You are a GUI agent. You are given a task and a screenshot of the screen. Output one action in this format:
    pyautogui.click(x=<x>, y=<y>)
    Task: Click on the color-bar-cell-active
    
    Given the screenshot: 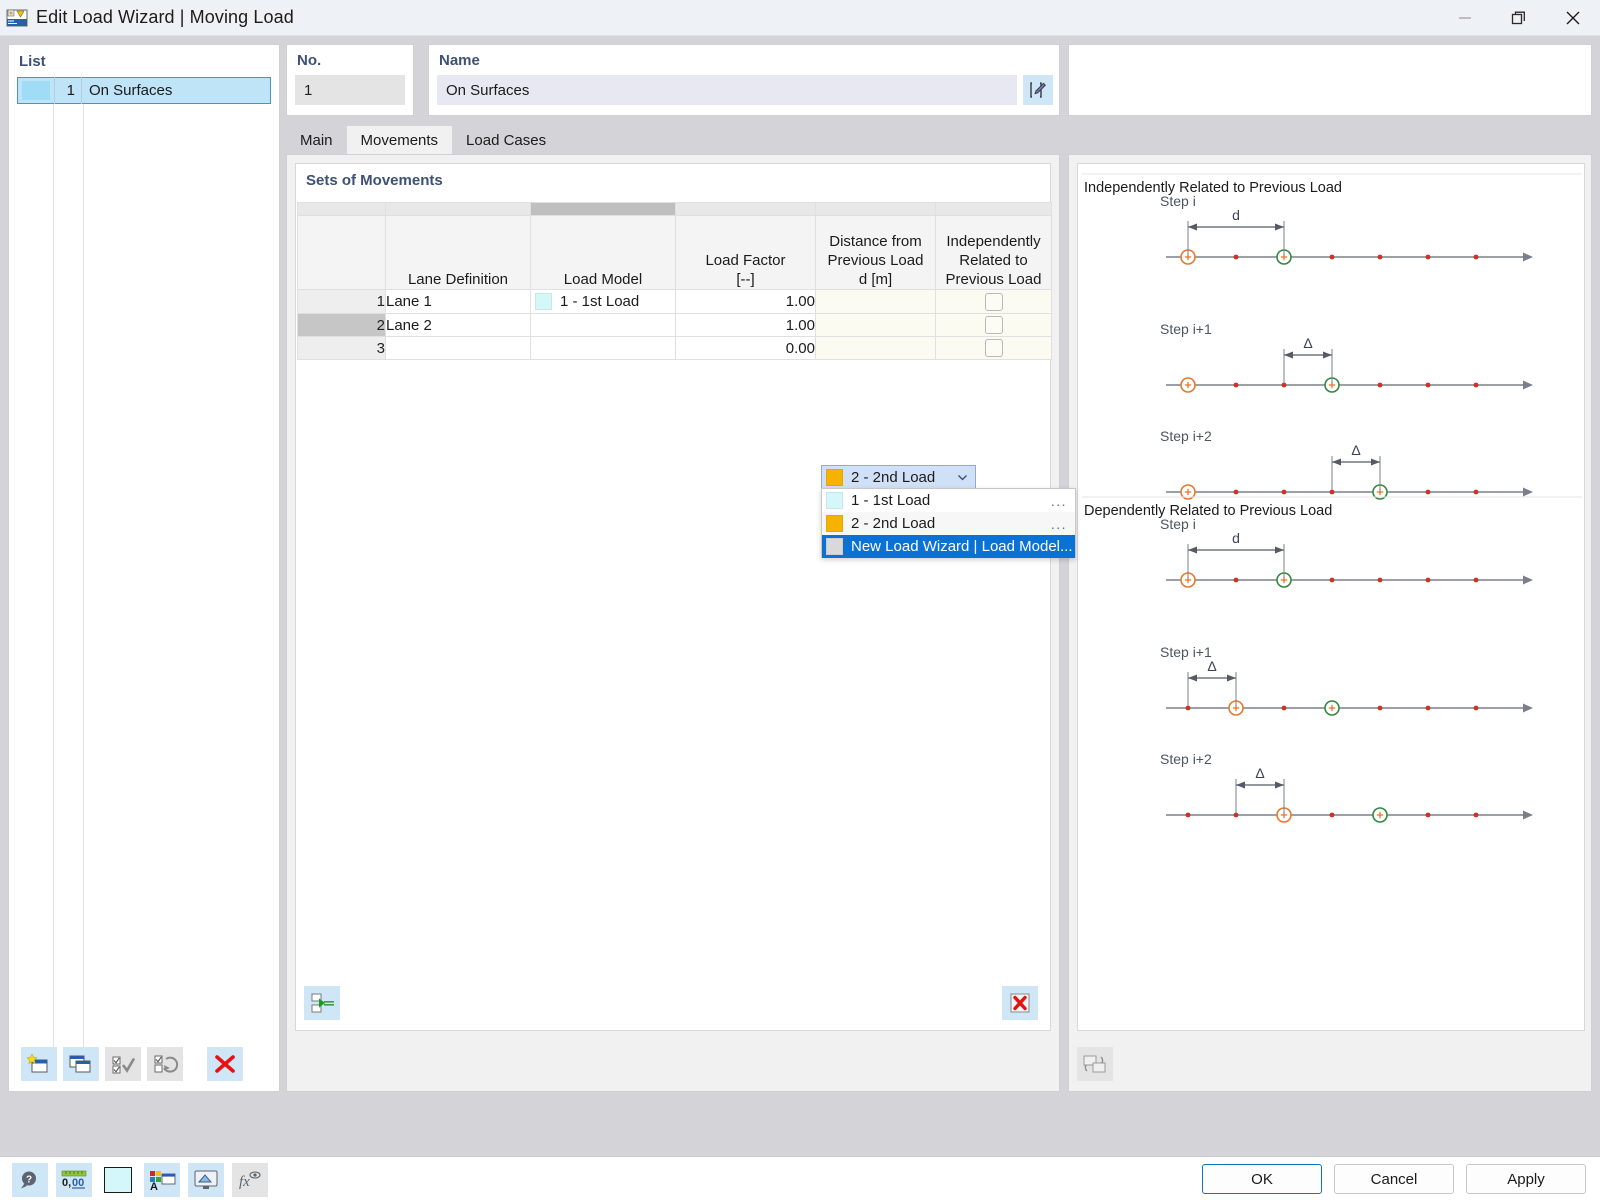 What is the action you would take?
    pyautogui.click(x=603, y=209)
    